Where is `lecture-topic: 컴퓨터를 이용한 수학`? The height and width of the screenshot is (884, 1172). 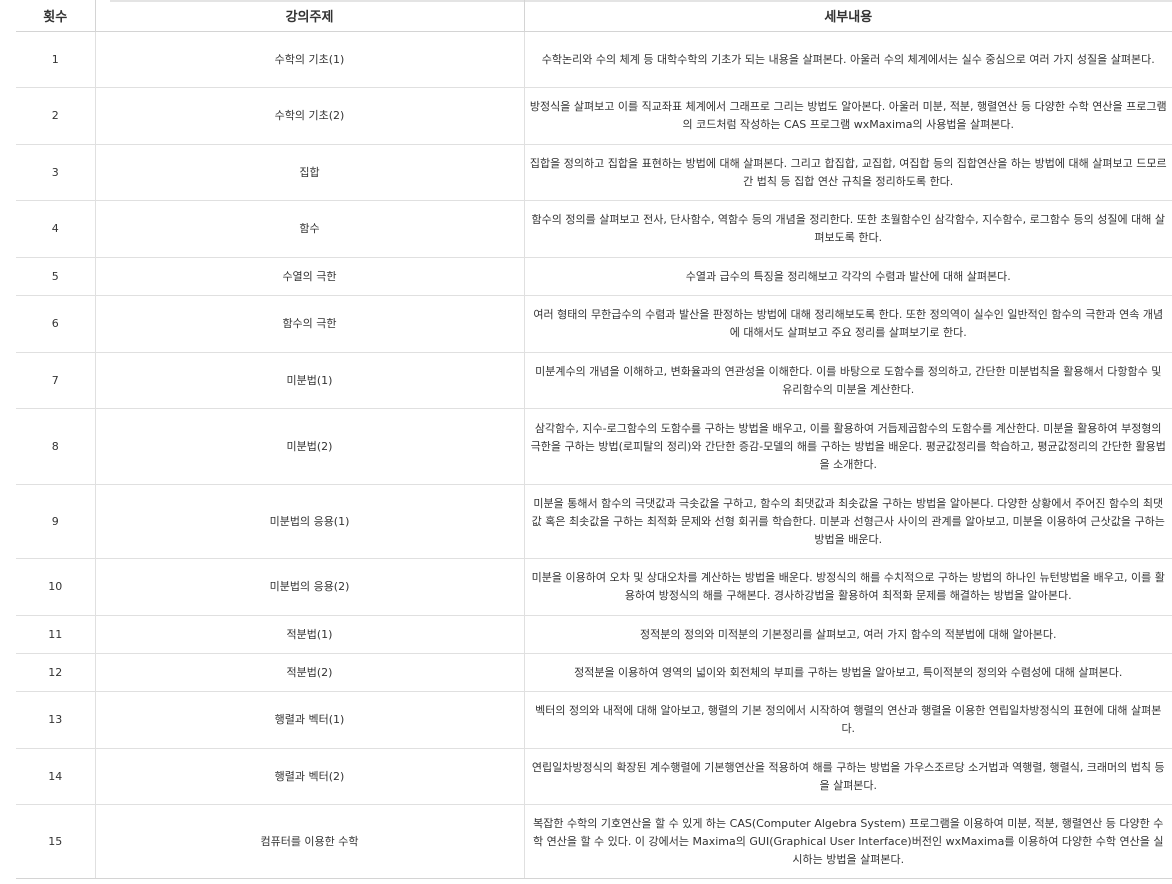
lecture-topic: 컴퓨터를 이용한 수학 is located at coordinates (309, 841).